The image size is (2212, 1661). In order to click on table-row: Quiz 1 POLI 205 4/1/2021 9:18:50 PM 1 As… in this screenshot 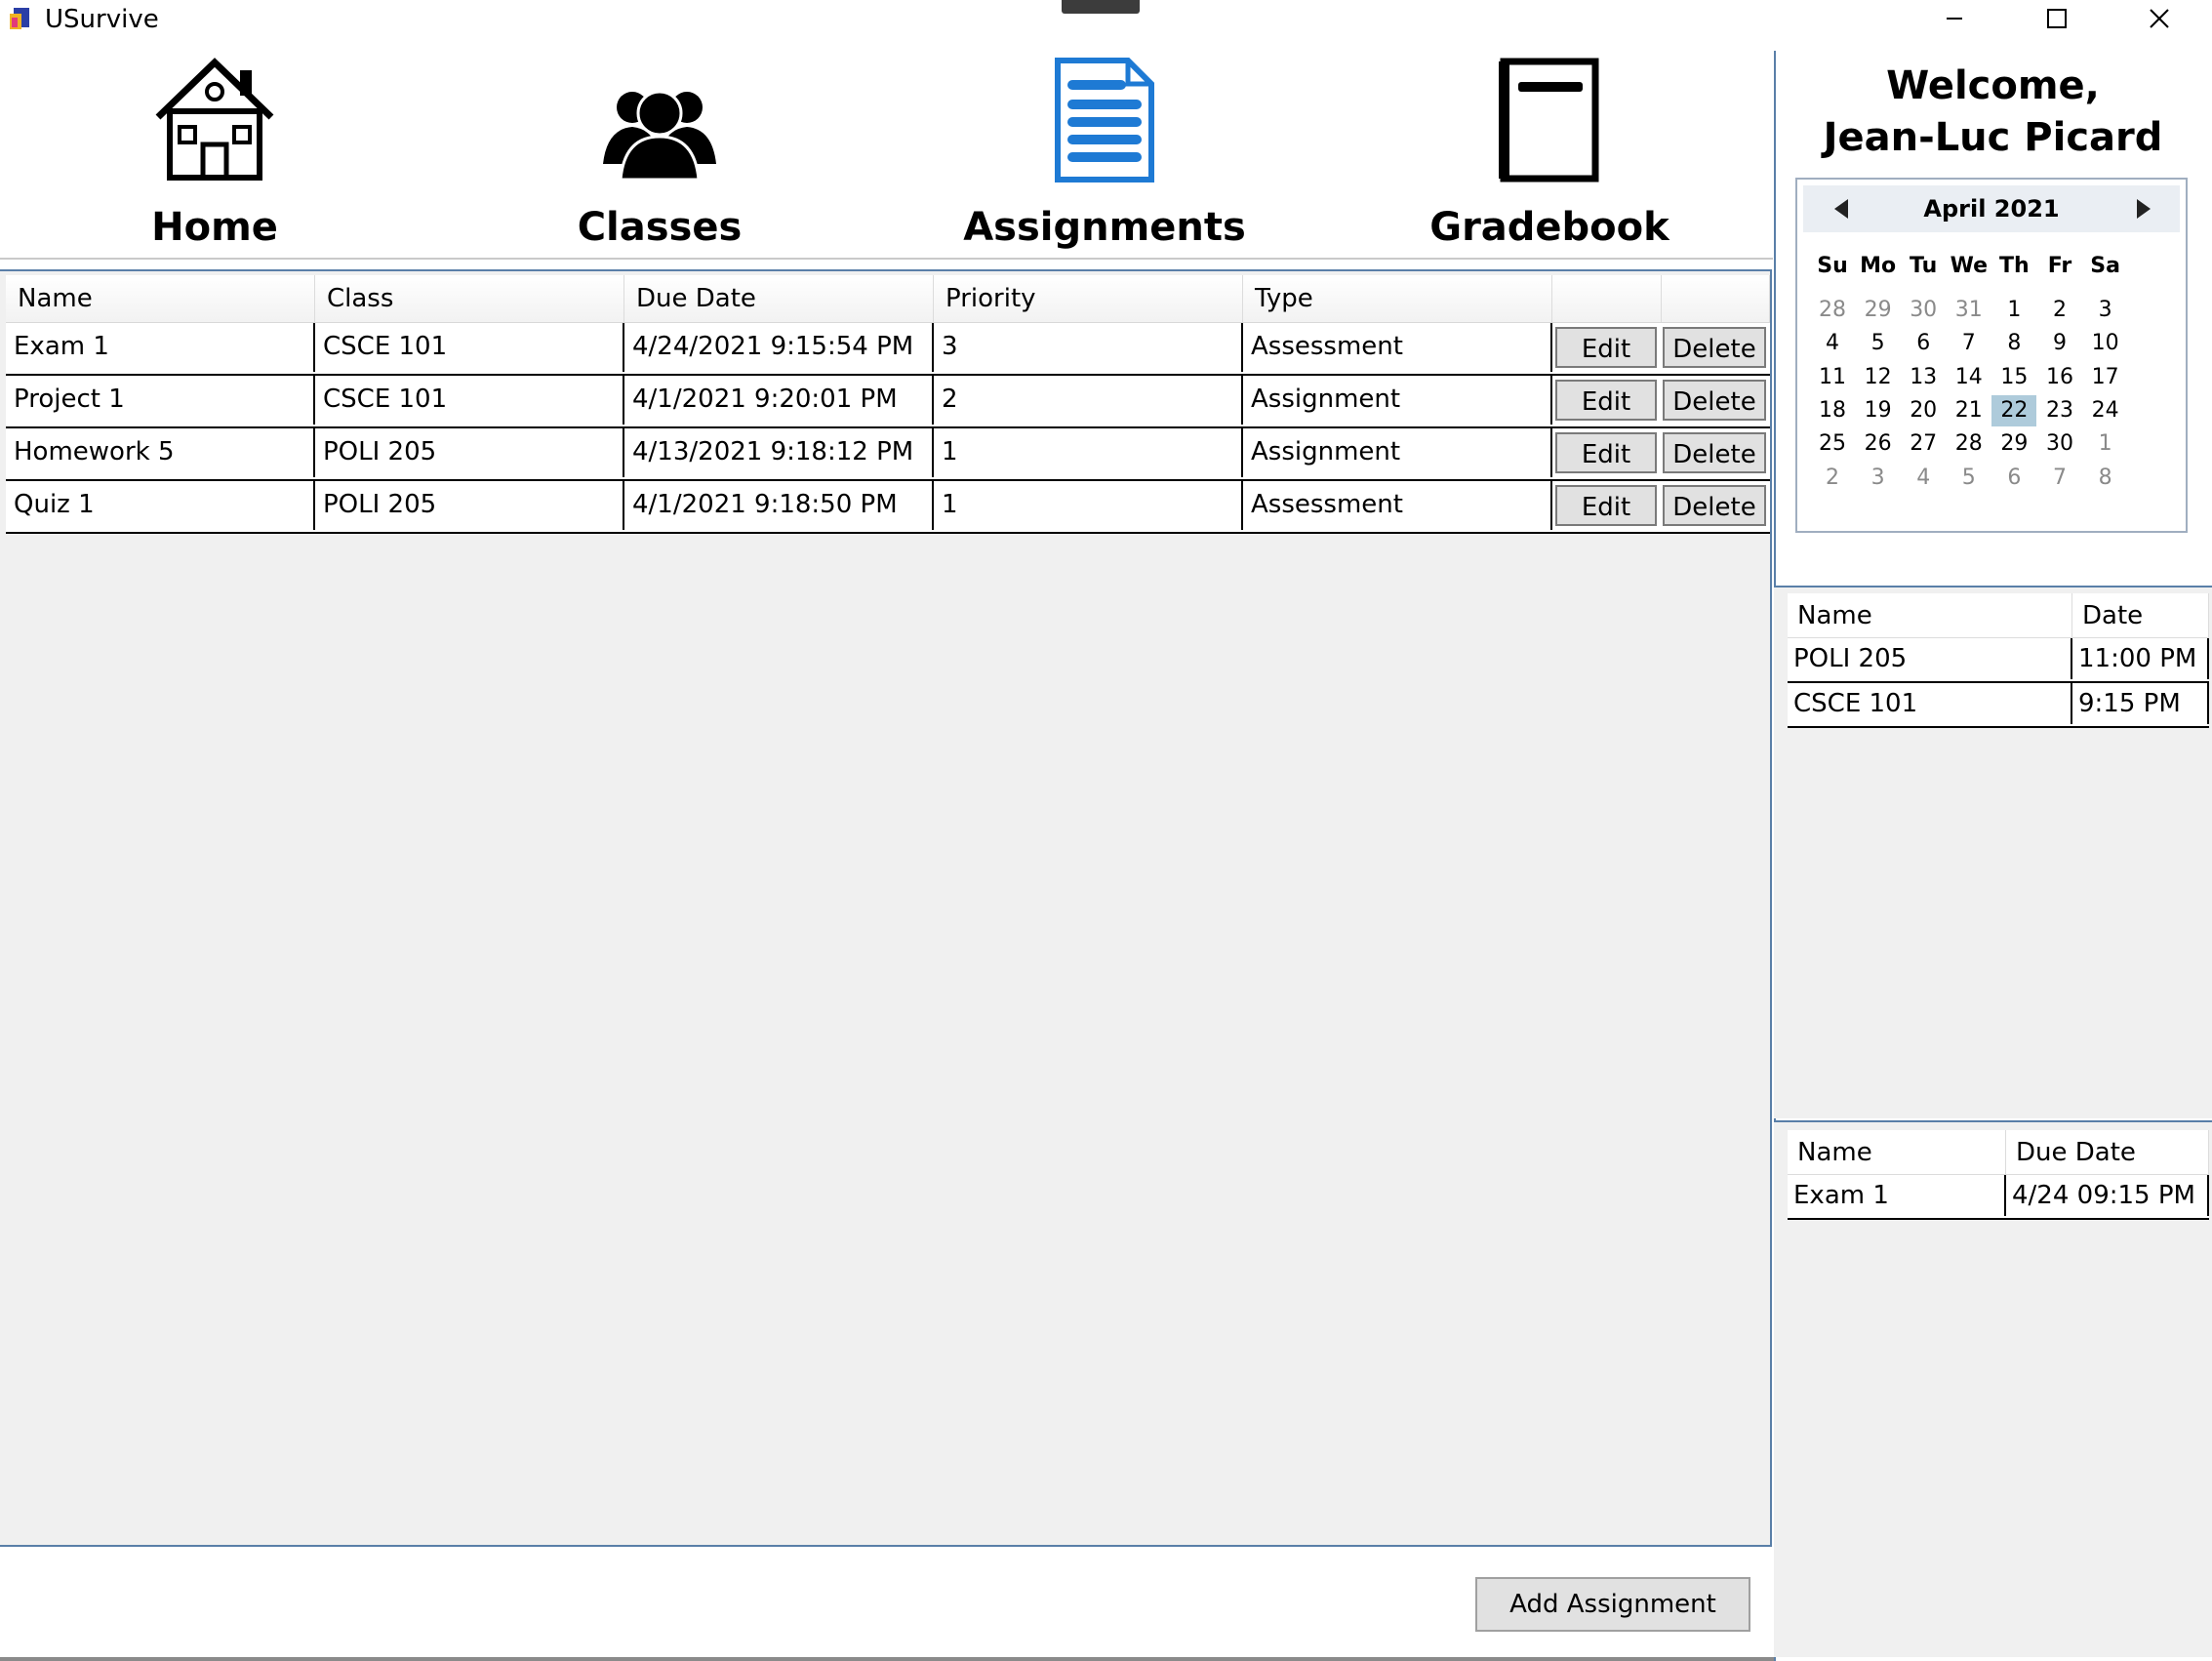, I will do `click(888, 507)`.